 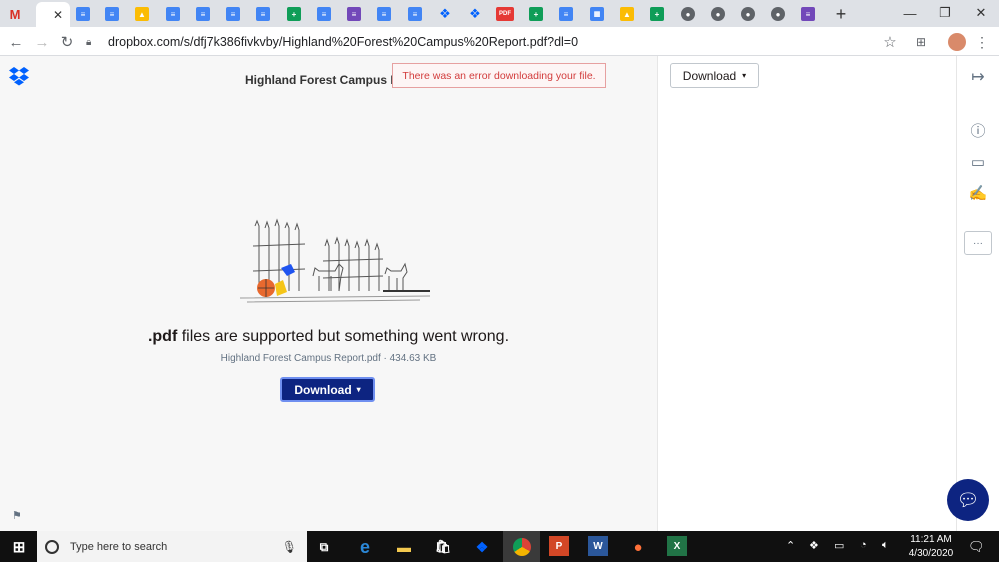 I want to click on clock: 11:21 AM 4/30/2020, so click(x=931, y=547).